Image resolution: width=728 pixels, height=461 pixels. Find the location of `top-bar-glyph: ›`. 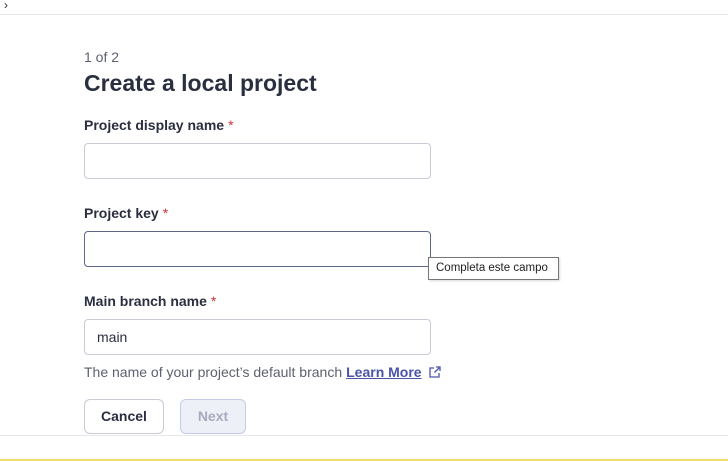

top-bar-glyph: › is located at coordinates (6, 6).